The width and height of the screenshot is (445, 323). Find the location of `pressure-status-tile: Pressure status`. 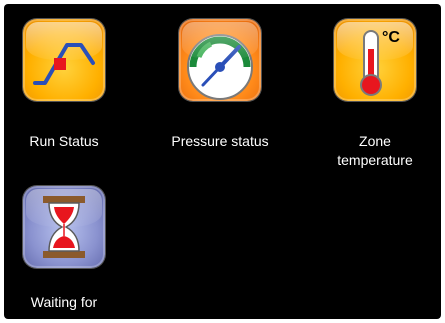

pressure-status-tile: Pressure status is located at coordinates (220, 89).